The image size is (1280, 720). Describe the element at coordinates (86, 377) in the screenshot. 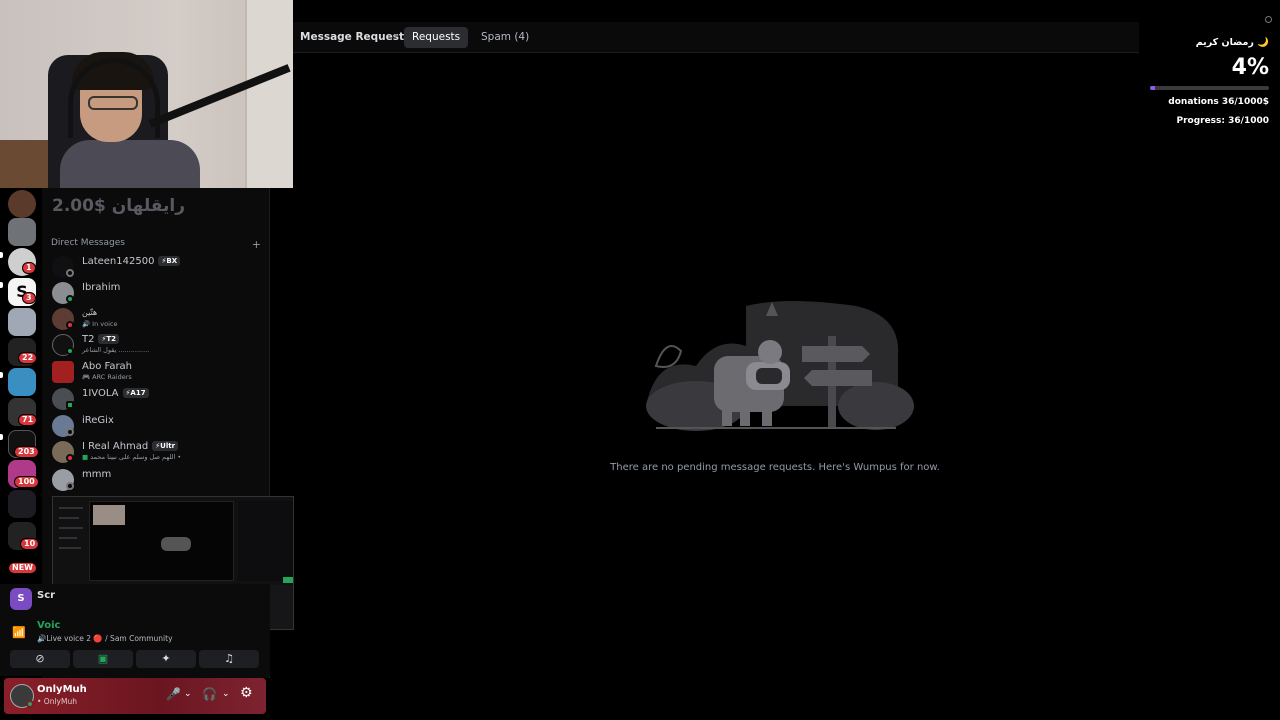

I see `game-icon: 🎮` at that location.